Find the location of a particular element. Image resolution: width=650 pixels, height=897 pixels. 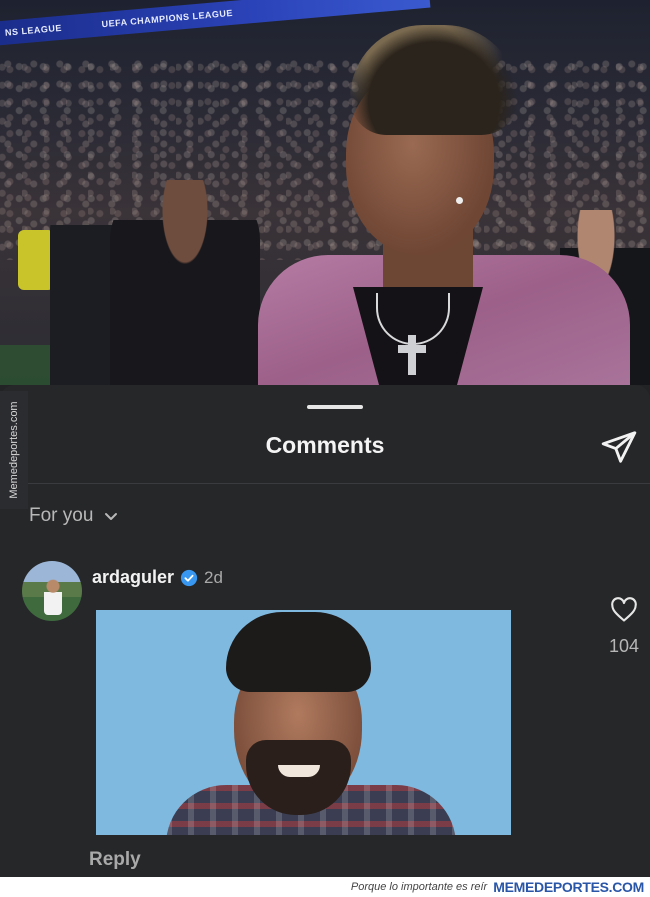

avatar-figure is located at coordinates (53, 597).